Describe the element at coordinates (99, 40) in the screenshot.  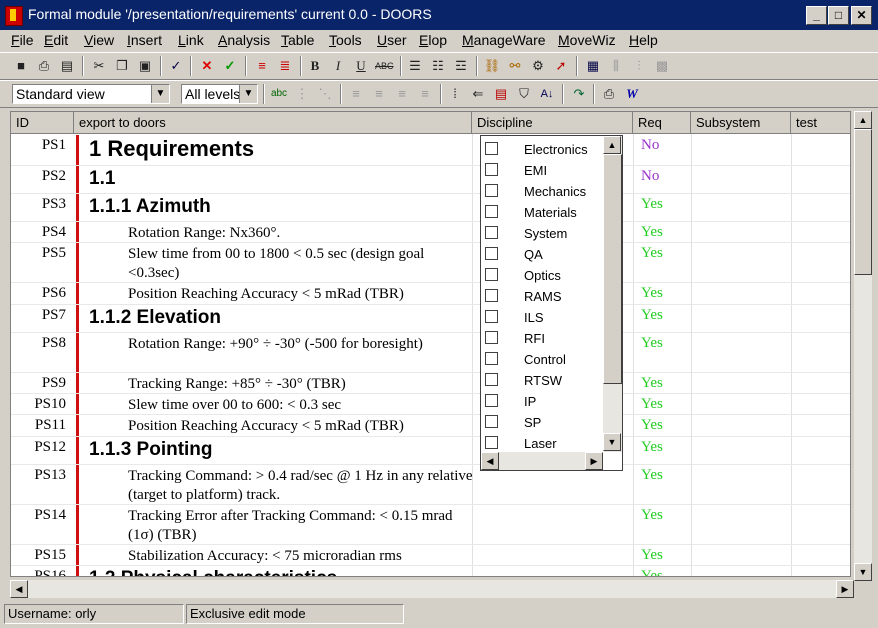
I see `menu-view: View` at that location.